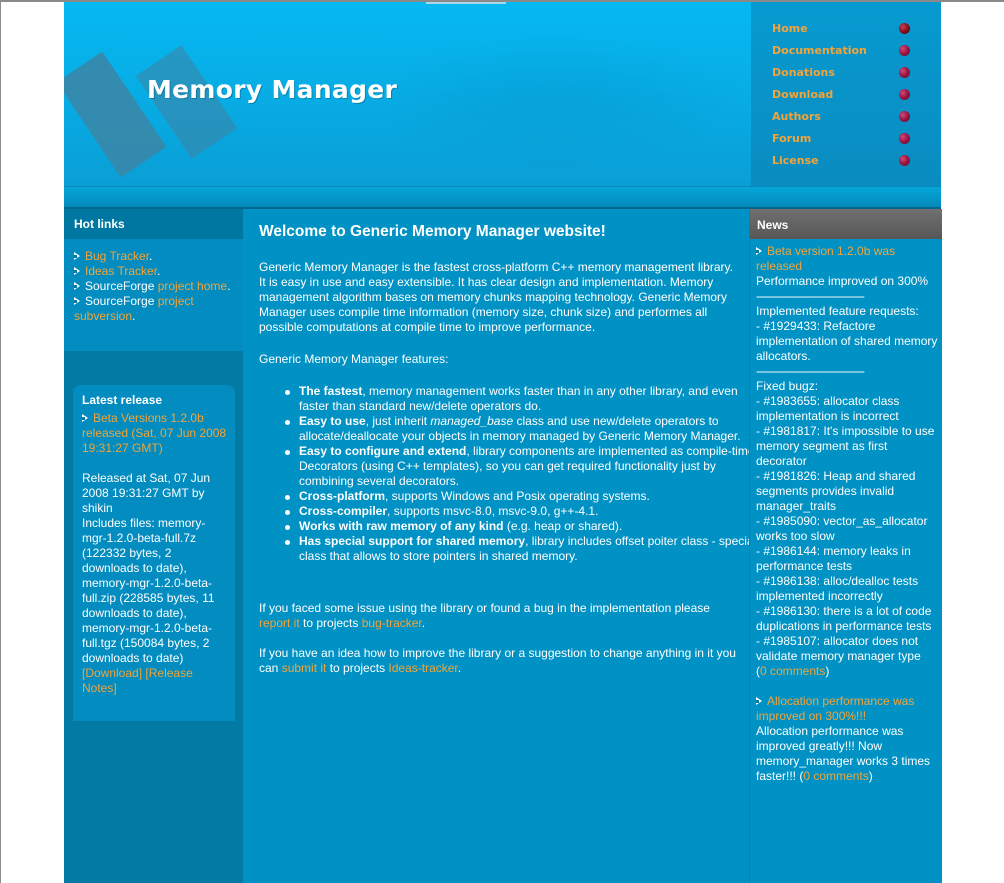 This screenshot has height=883, width=1004. I want to click on site-title: Memory Manager, so click(272, 89).